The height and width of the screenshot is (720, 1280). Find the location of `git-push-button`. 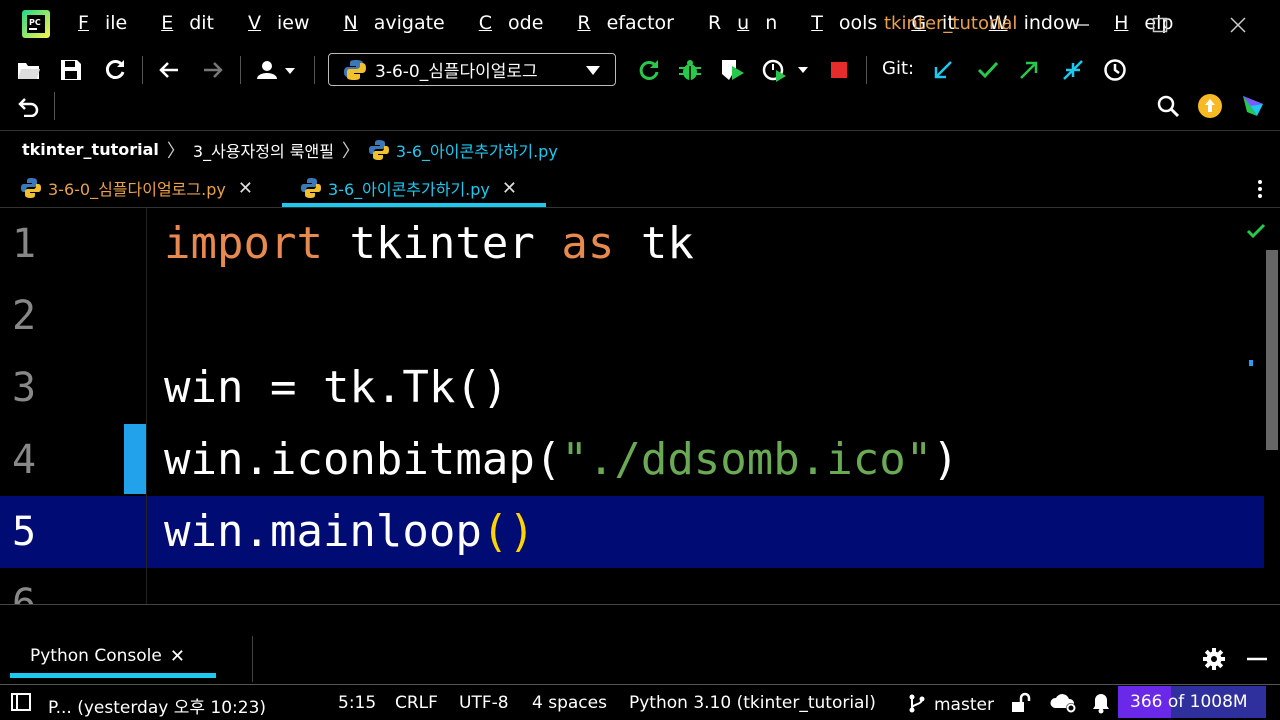

git-push-button is located at coordinates (1029, 70).